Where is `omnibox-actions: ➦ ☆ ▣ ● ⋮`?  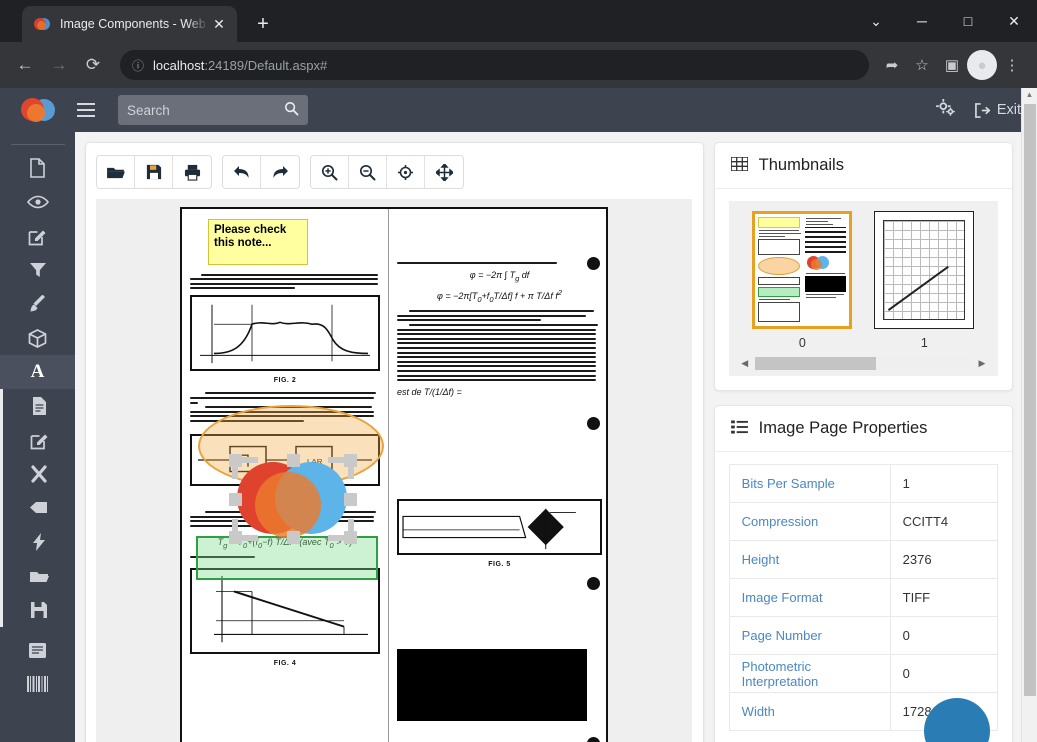 omnibox-actions: ➦ ☆ ▣ ● ⋮ is located at coordinates (952, 65).